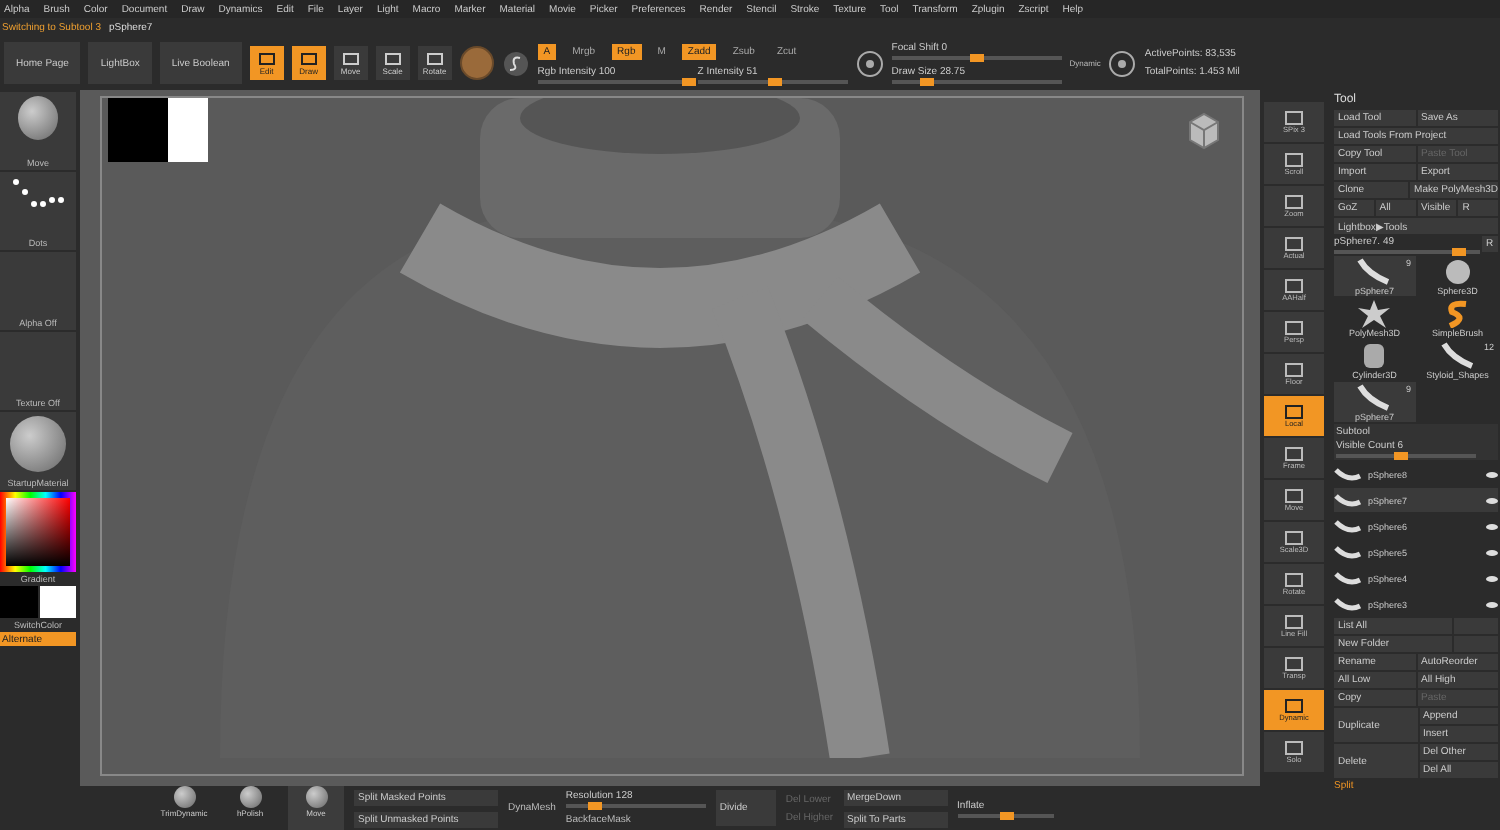 The width and height of the screenshot is (1500, 830). What do you see at coordinates (869, 63) in the screenshot?
I see `focal-circle-icon` at bounding box center [869, 63].